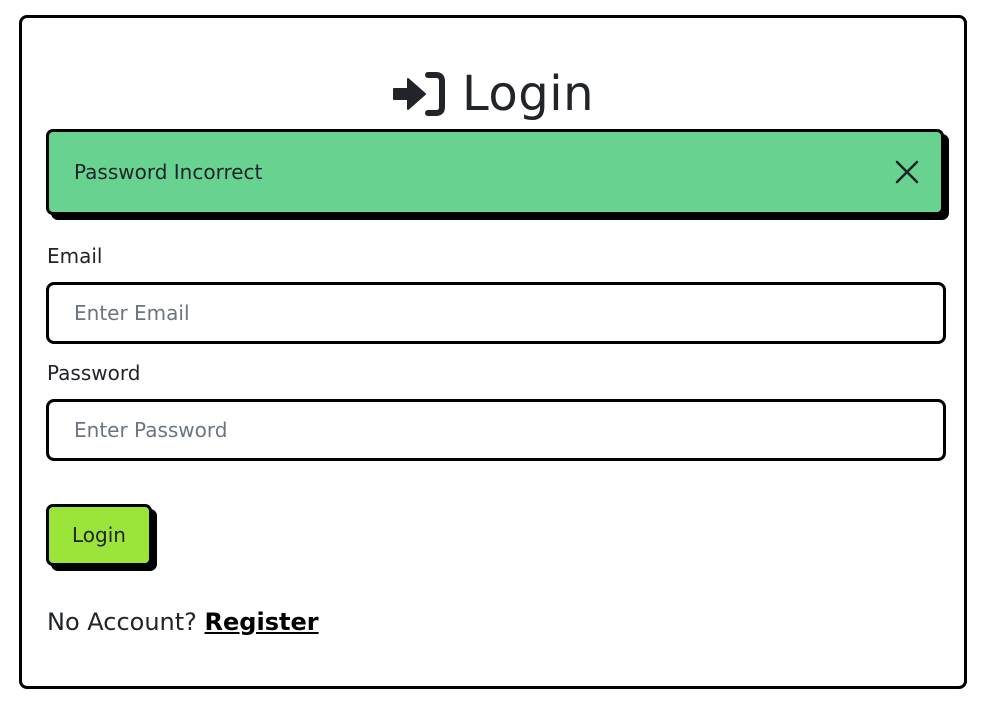 This screenshot has height=723, width=1001. Describe the element at coordinates (262, 622) in the screenshot. I see `register-link: Register` at that location.